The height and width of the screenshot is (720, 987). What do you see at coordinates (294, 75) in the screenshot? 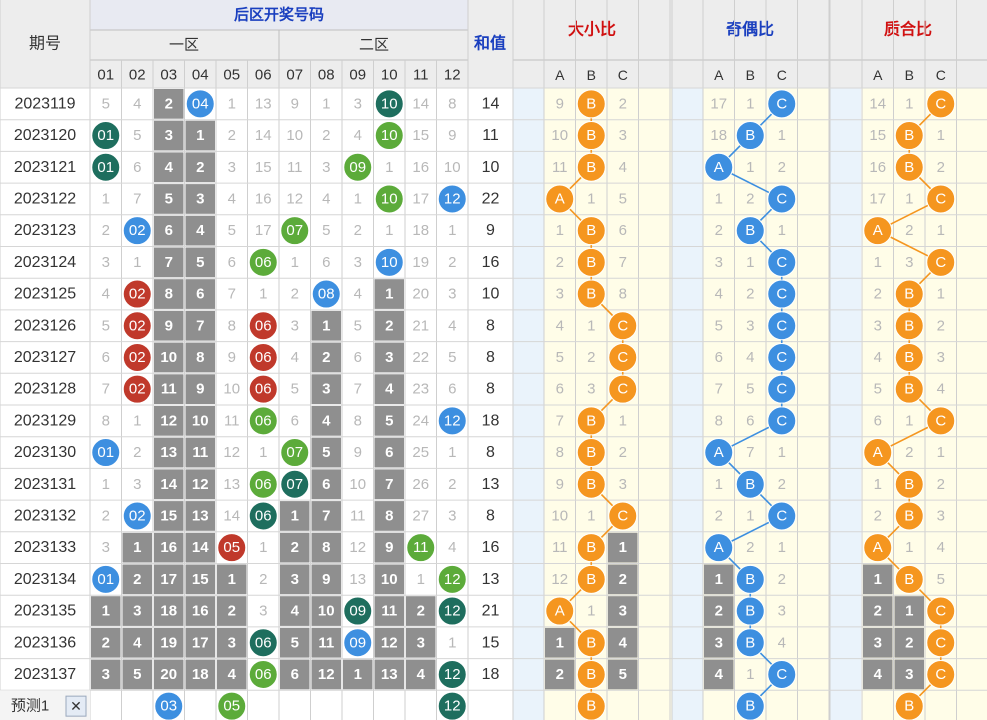
I see `number-col-header: 07` at bounding box center [294, 75].